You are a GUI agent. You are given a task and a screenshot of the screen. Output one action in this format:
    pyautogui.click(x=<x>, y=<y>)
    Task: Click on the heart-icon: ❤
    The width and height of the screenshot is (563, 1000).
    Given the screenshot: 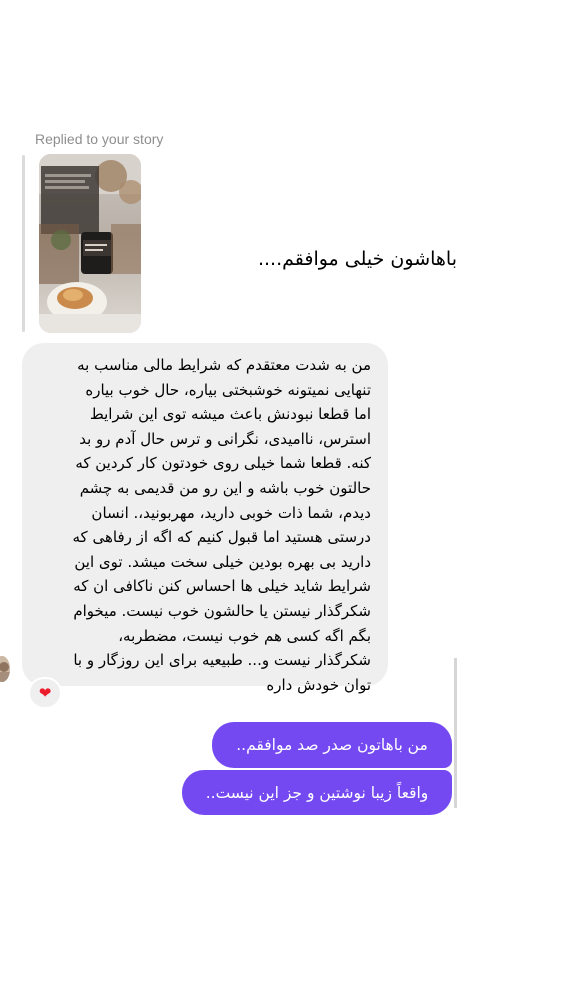 What is the action you would take?
    pyautogui.click(x=45, y=693)
    